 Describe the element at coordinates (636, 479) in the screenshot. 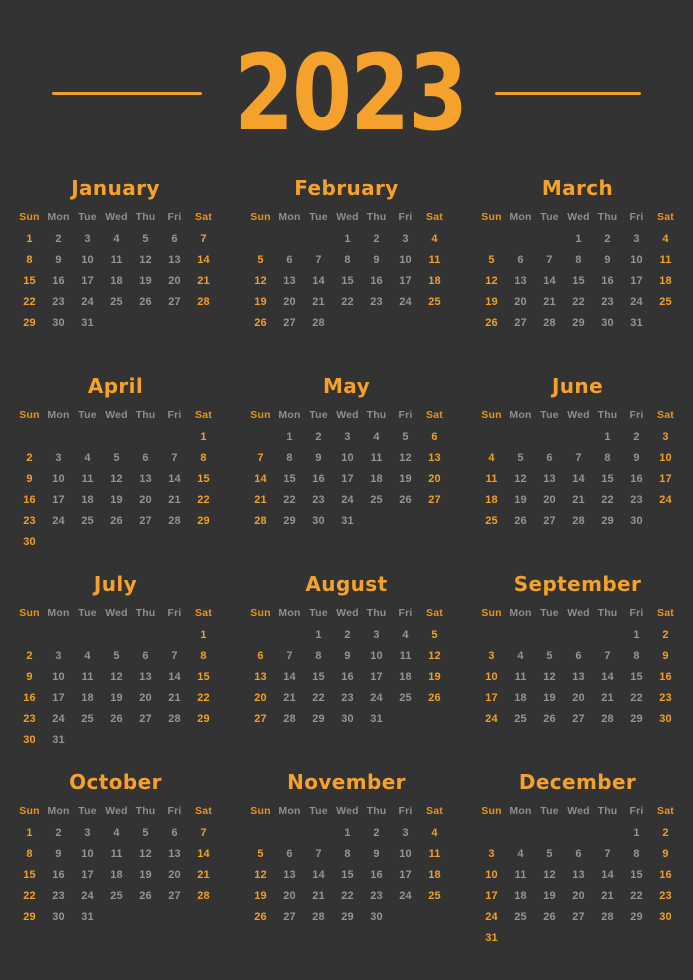

I see `day-cell: 16` at that location.